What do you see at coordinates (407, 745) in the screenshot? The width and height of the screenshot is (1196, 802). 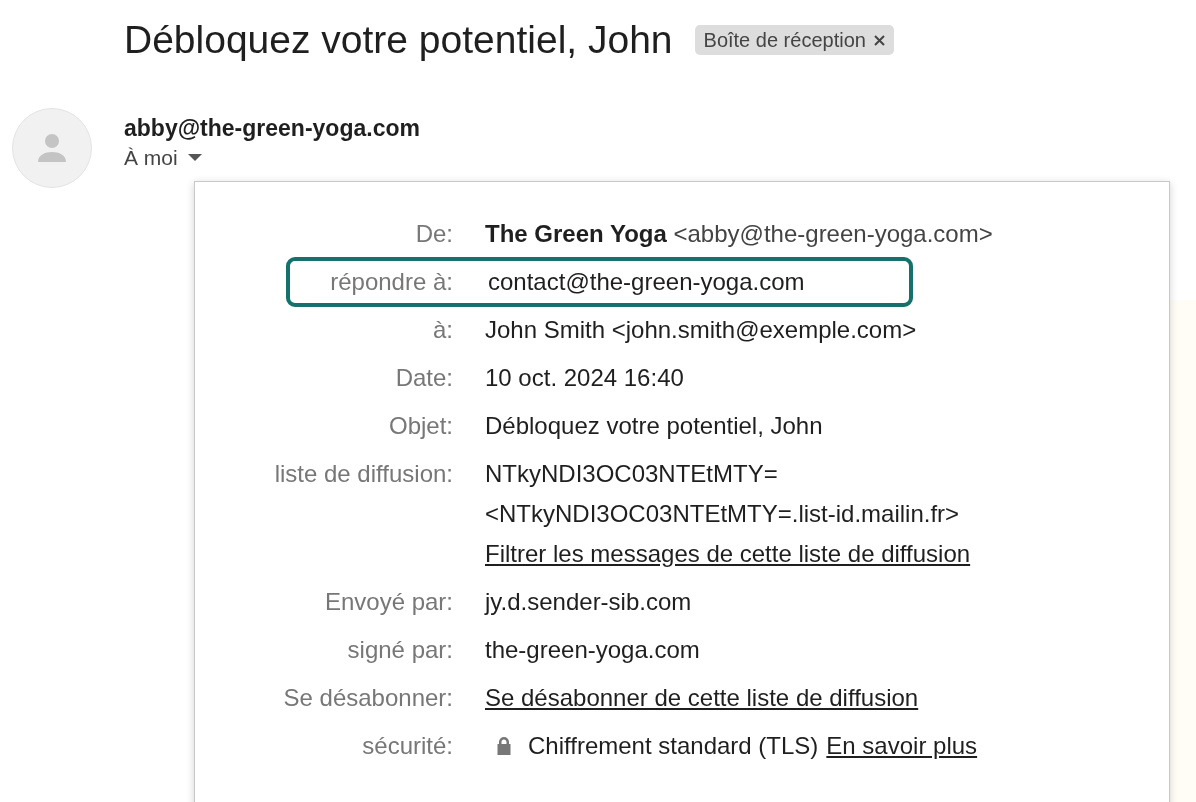 I see `detail-label: sécurité:` at bounding box center [407, 745].